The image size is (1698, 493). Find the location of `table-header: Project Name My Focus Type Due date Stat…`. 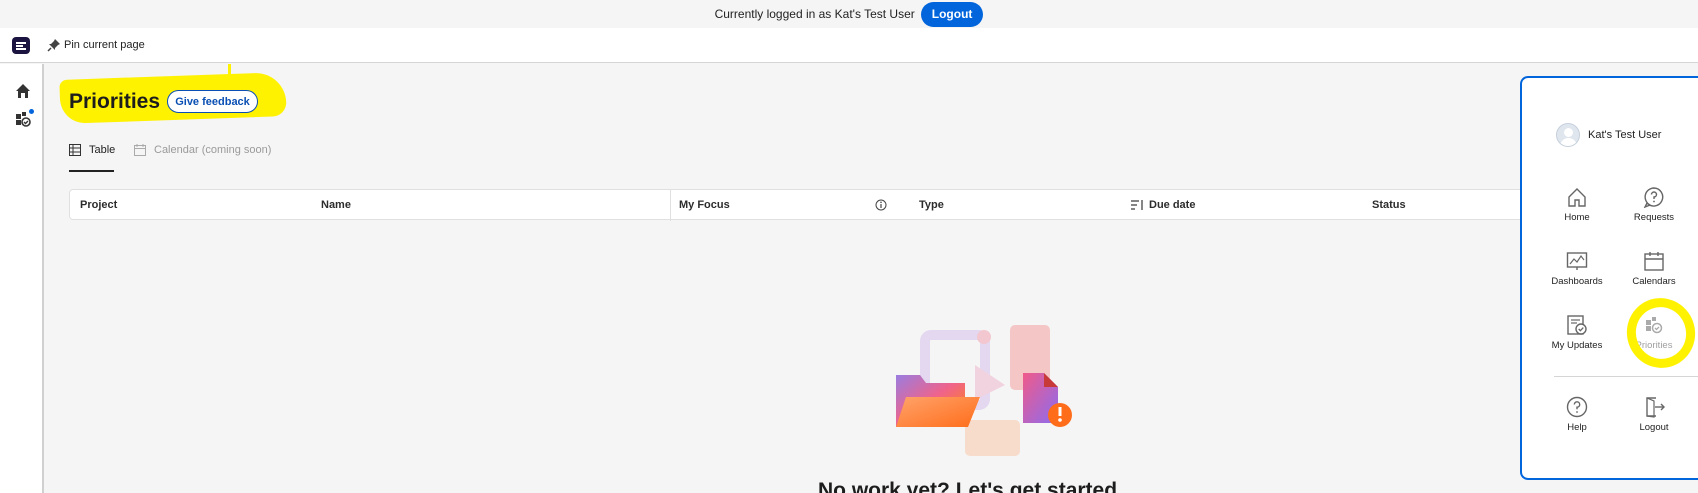

table-header: Project Name My Focus Type Due date Stat… is located at coordinates (814, 205).